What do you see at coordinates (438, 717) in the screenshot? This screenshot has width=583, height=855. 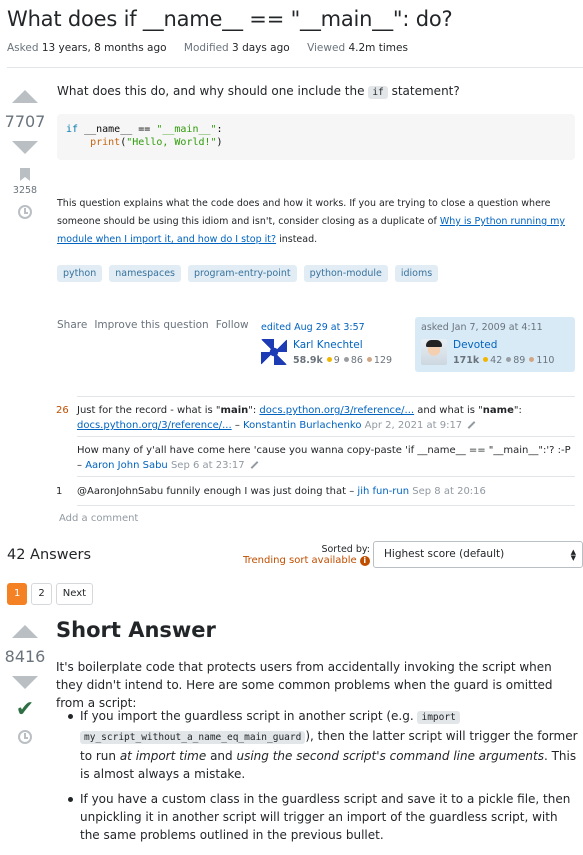 I see `inline-code: import` at bounding box center [438, 717].